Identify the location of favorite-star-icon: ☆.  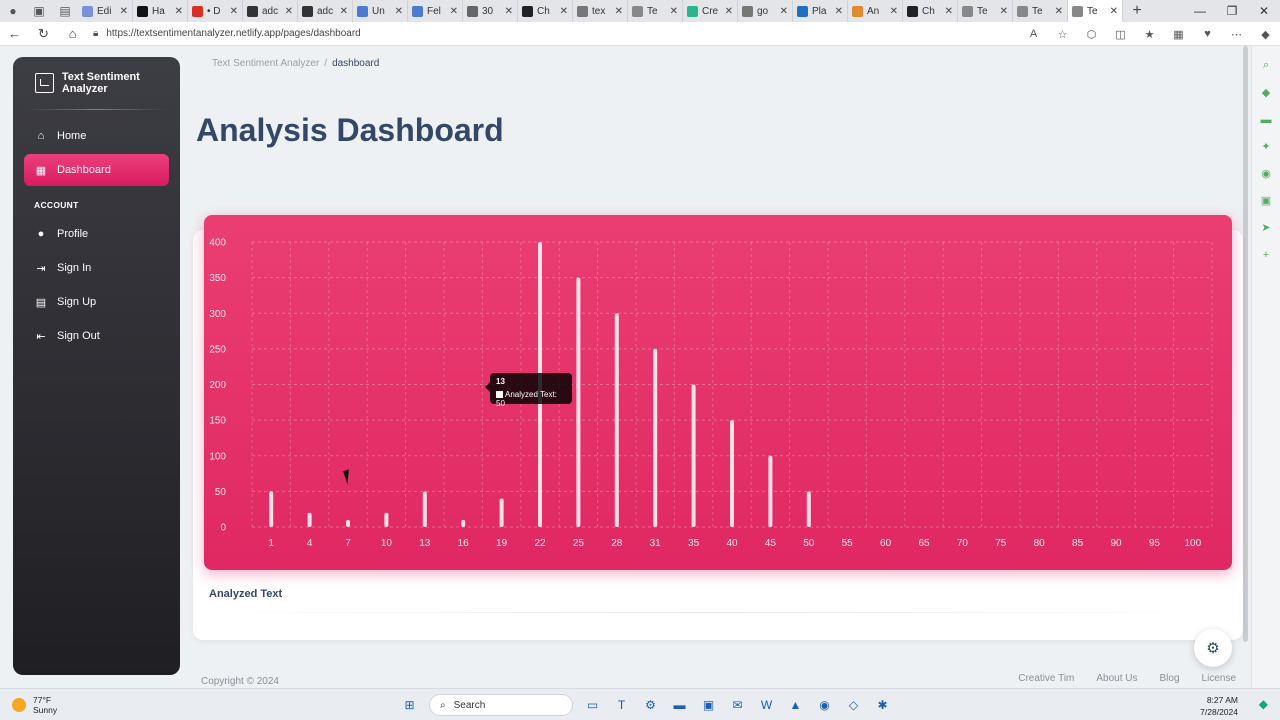
(1062, 34).